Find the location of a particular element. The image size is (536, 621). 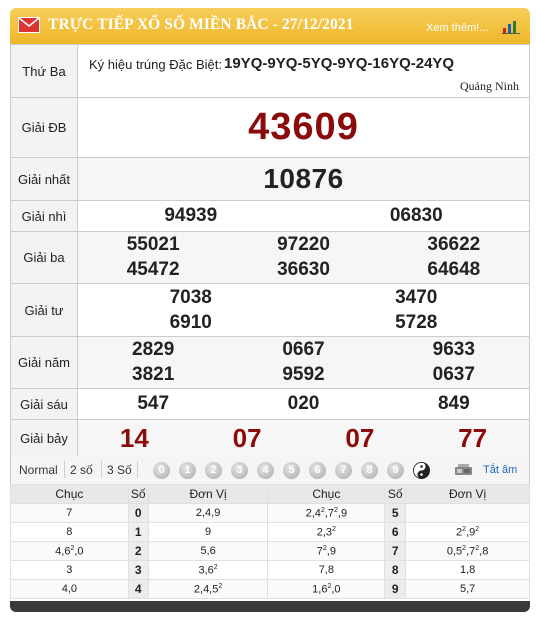

loto-row: 3 3 3,62 7,8 8 1,8 is located at coordinates (270, 570).